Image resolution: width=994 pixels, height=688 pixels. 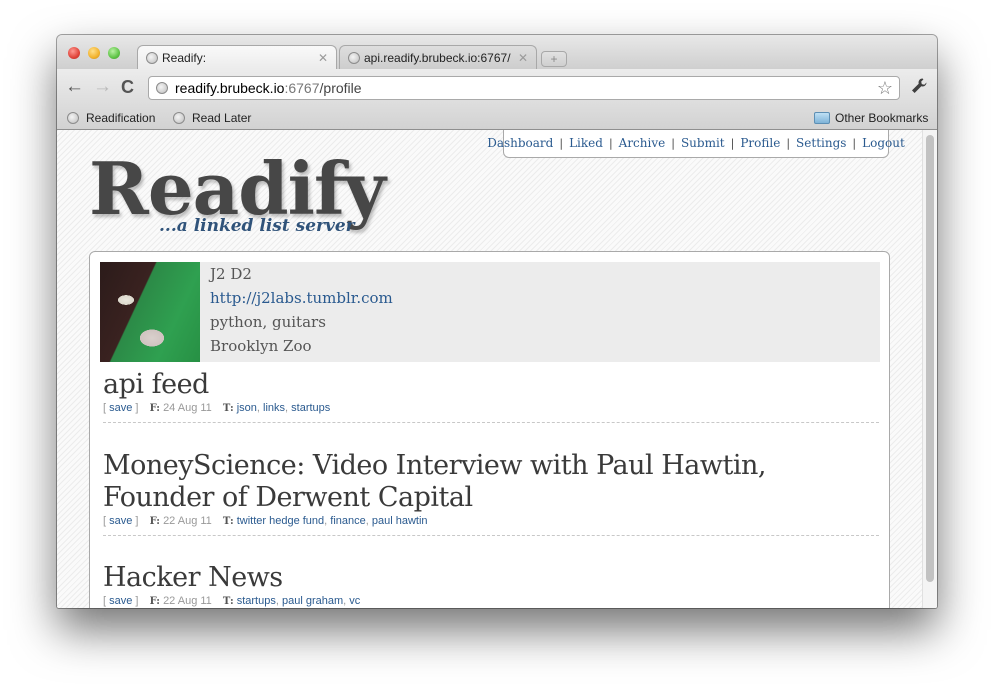 I want to click on tag-link: paul hawtin, so click(x=400, y=521).